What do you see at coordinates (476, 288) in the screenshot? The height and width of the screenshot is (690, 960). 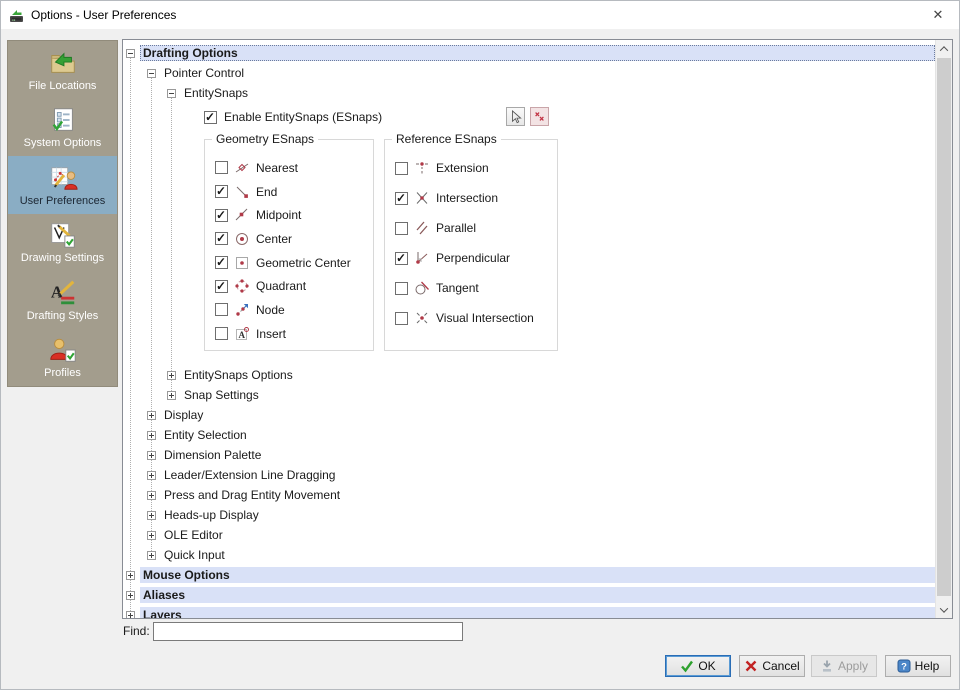 I see `esnap-row-tangent: Tangent` at bounding box center [476, 288].